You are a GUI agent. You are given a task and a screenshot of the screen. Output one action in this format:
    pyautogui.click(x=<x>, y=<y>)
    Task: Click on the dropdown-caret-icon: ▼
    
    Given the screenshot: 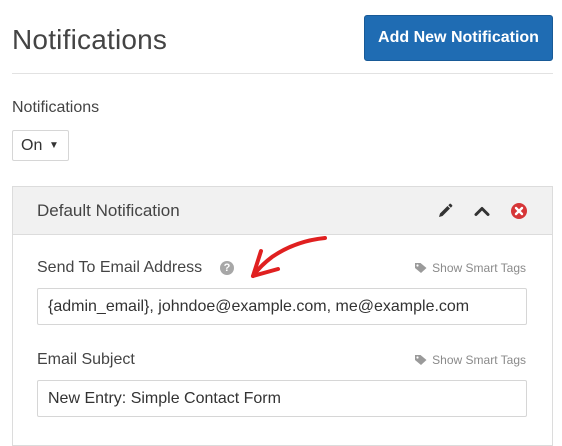 What is the action you would take?
    pyautogui.click(x=54, y=145)
    